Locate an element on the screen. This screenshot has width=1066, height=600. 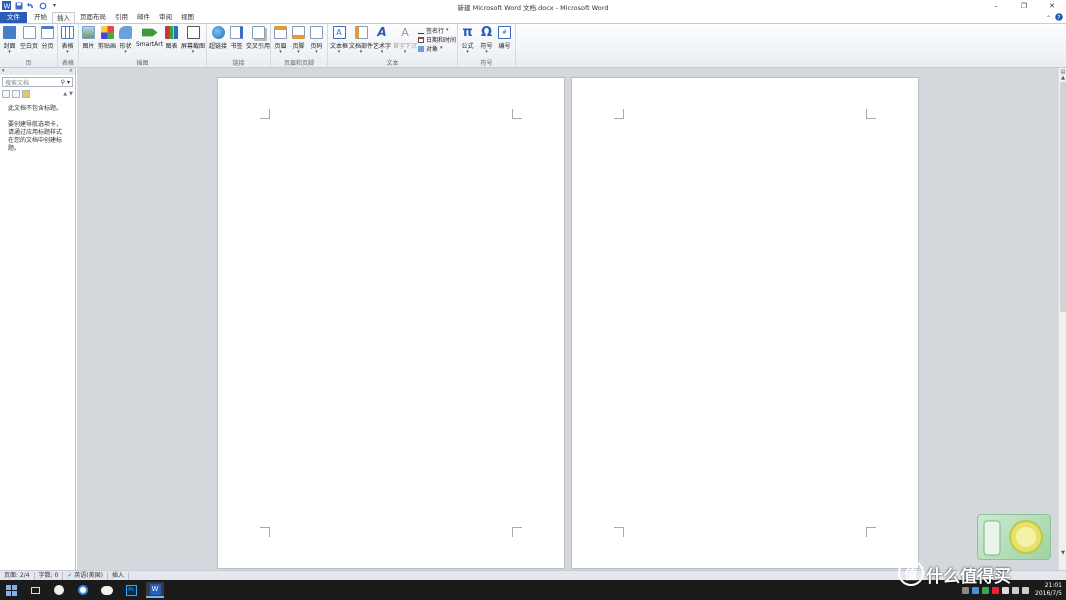
calendar-icon is located at coordinates (421, 39).